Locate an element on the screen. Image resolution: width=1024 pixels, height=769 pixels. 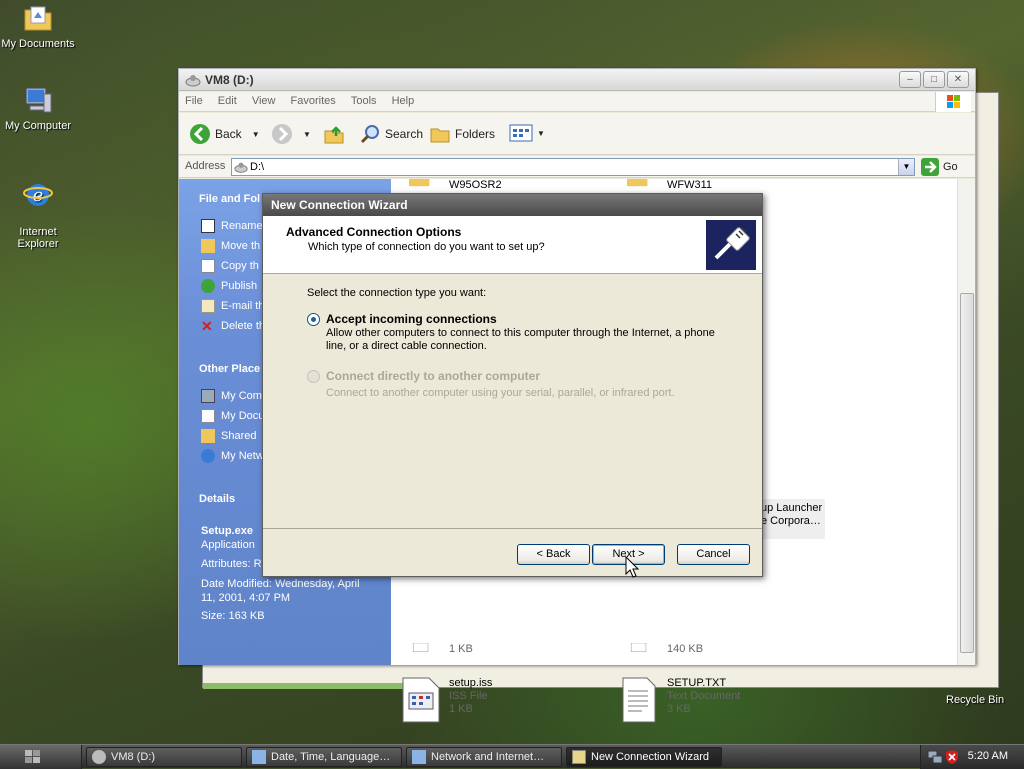
place-shared-documents: Shared is located at coordinates (228, 436).